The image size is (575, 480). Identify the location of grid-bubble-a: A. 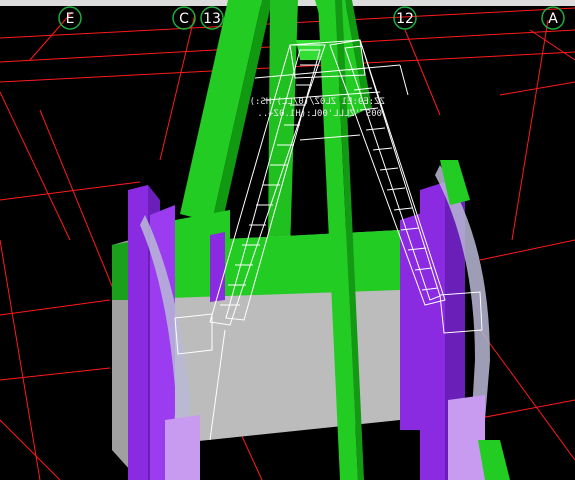
(553, 18).